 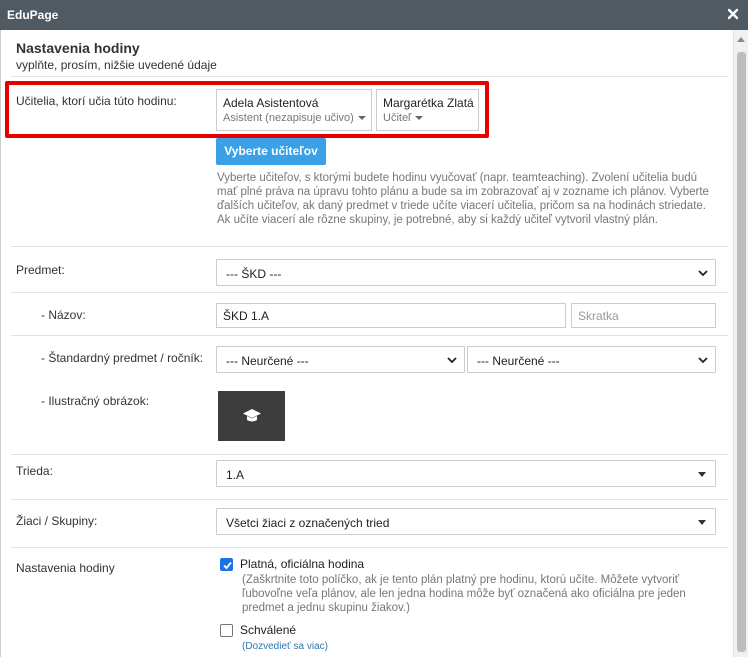 What do you see at coordinates (116, 65) in the screenshot?
I see `page-subtitle: vyplňte, prosím, nižšie uvedené údaje` at bounding box center [116, 65].